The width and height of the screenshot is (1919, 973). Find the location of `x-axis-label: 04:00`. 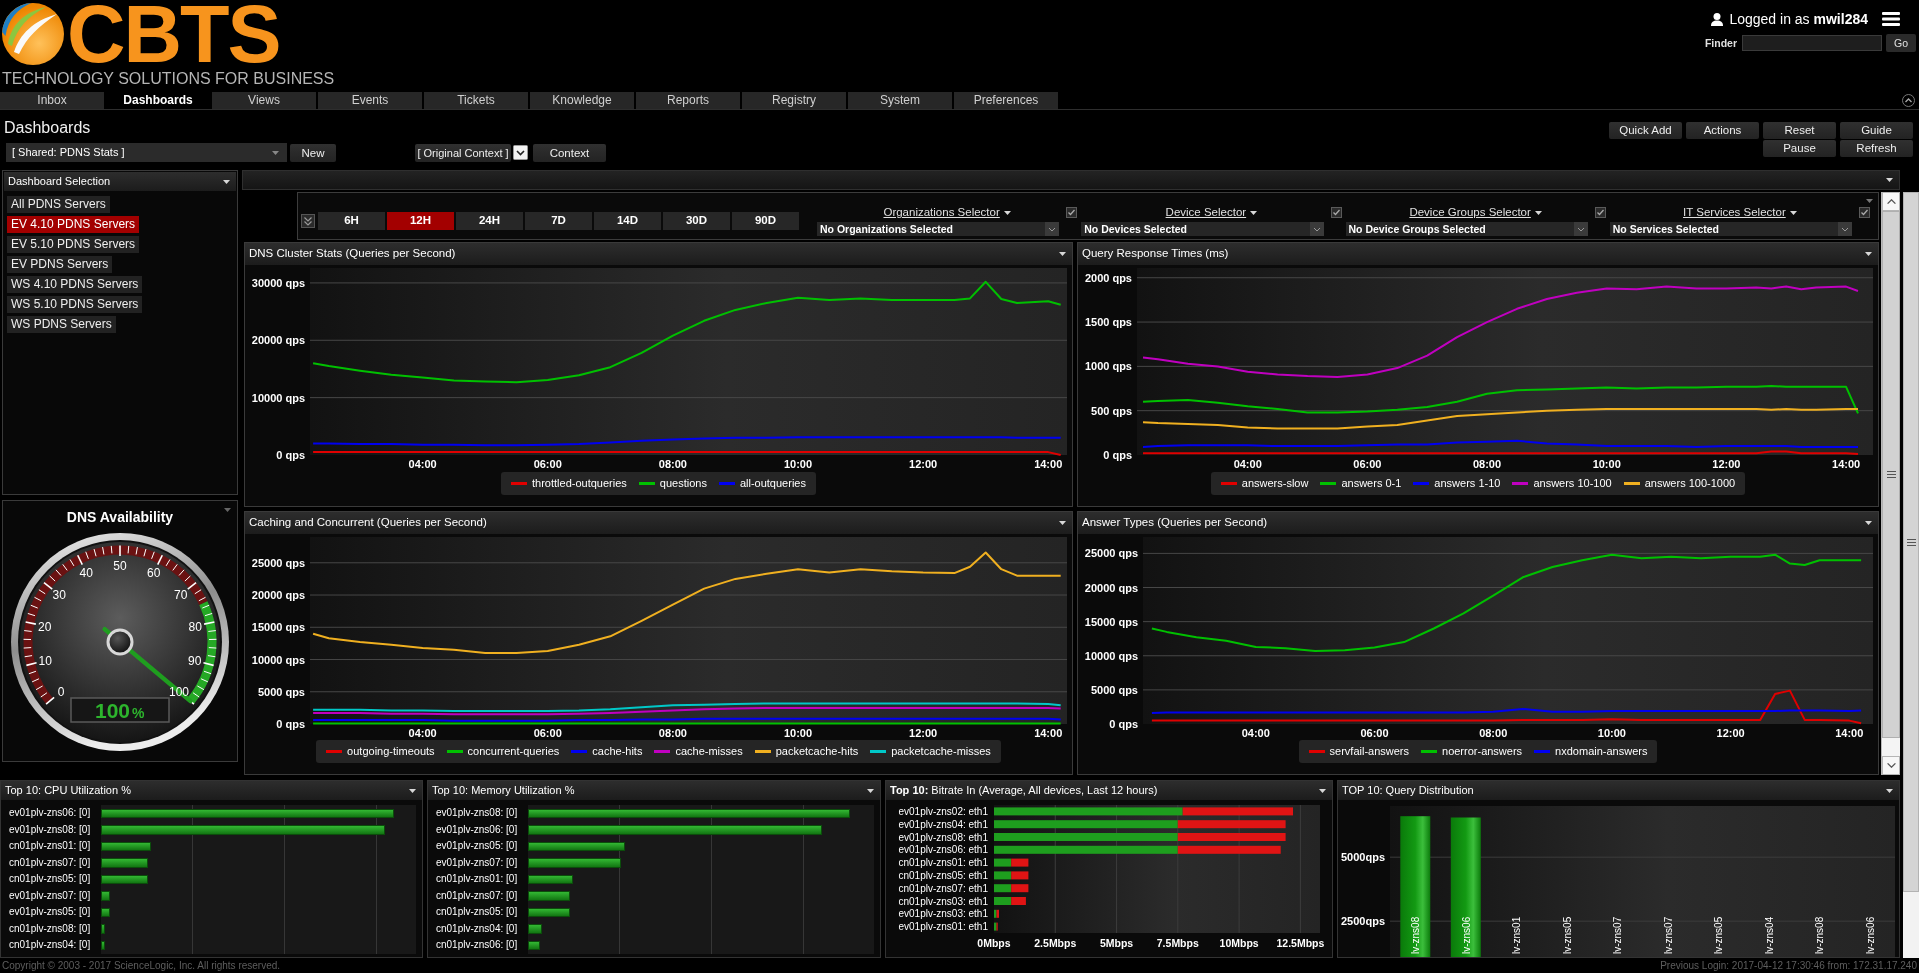

x-axis-label: 04:00 is located at coordinates (1247, 464).